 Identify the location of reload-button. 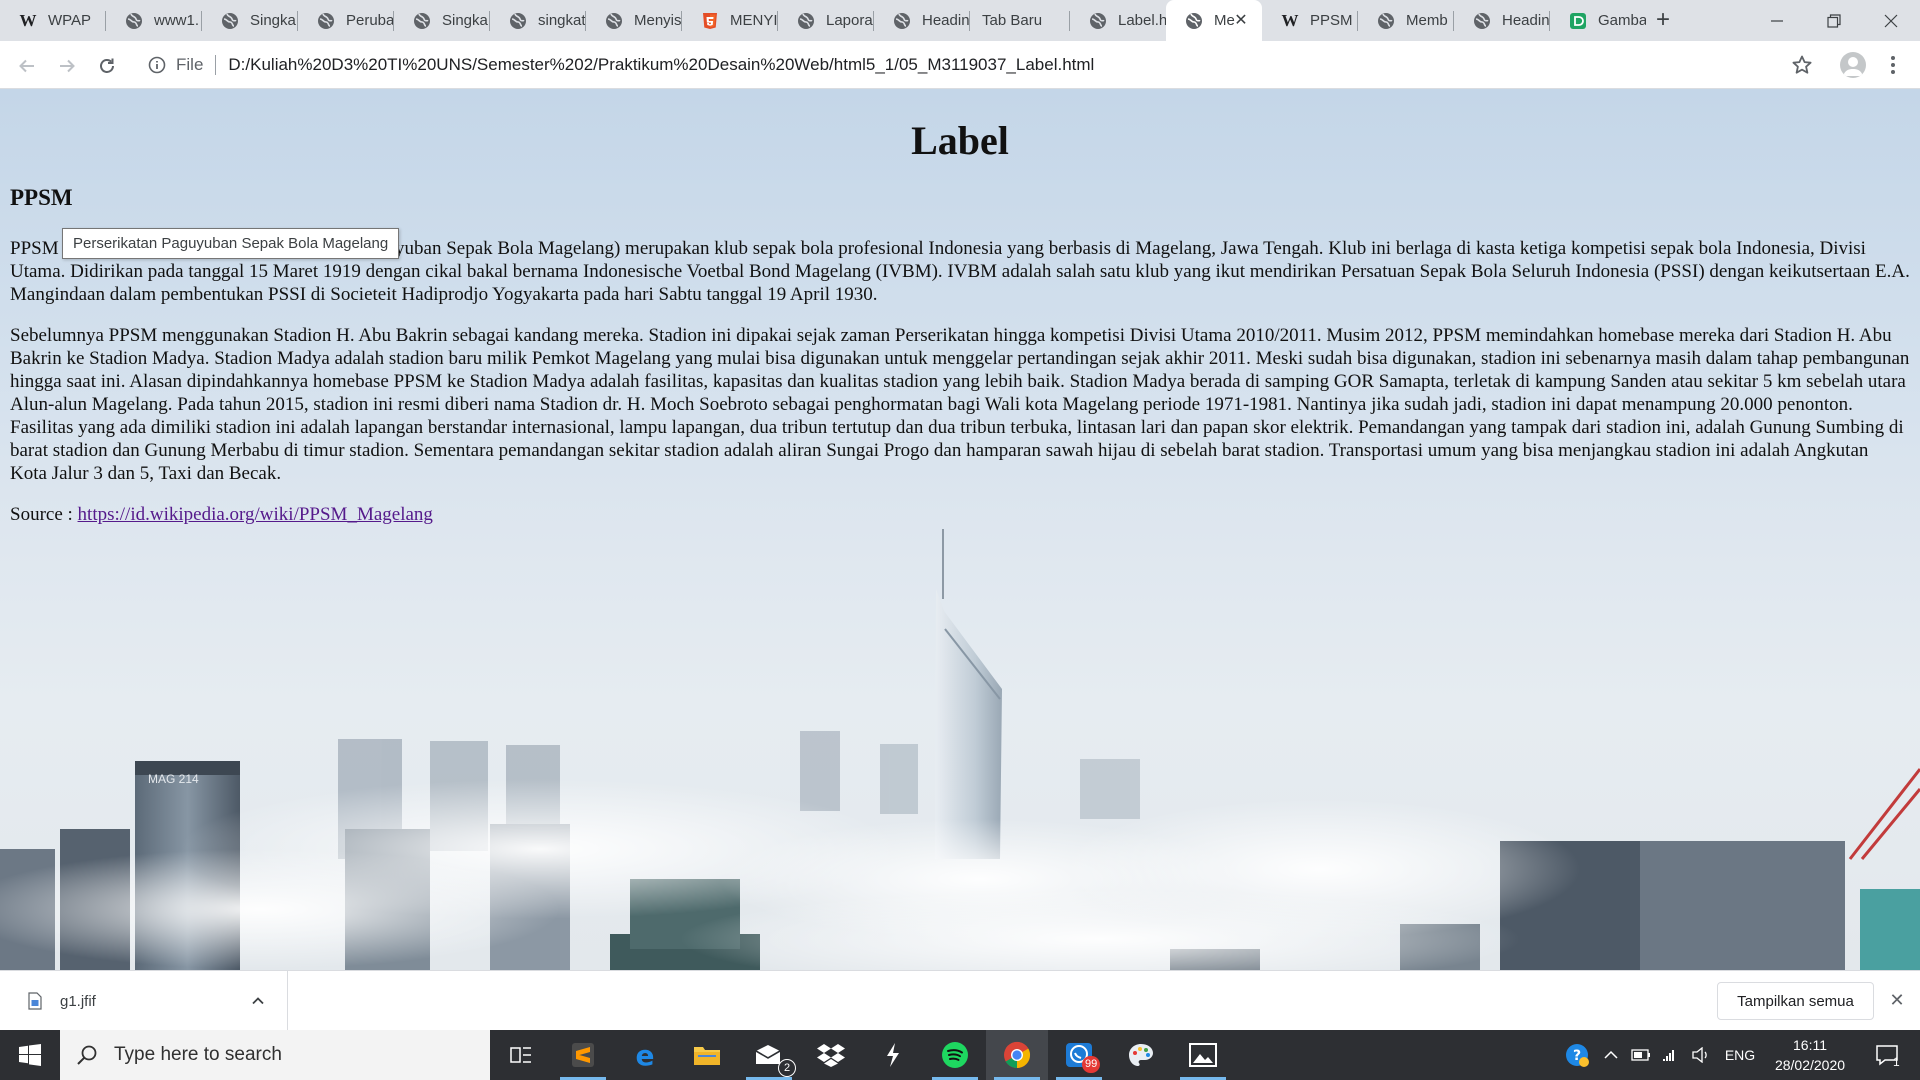
(107, 66).